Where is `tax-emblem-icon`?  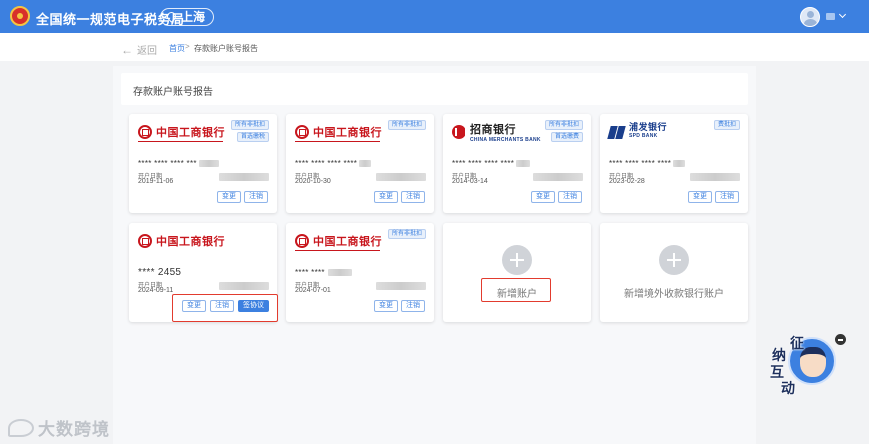 tax-emblem-icon is located at coordinates (20, 16).